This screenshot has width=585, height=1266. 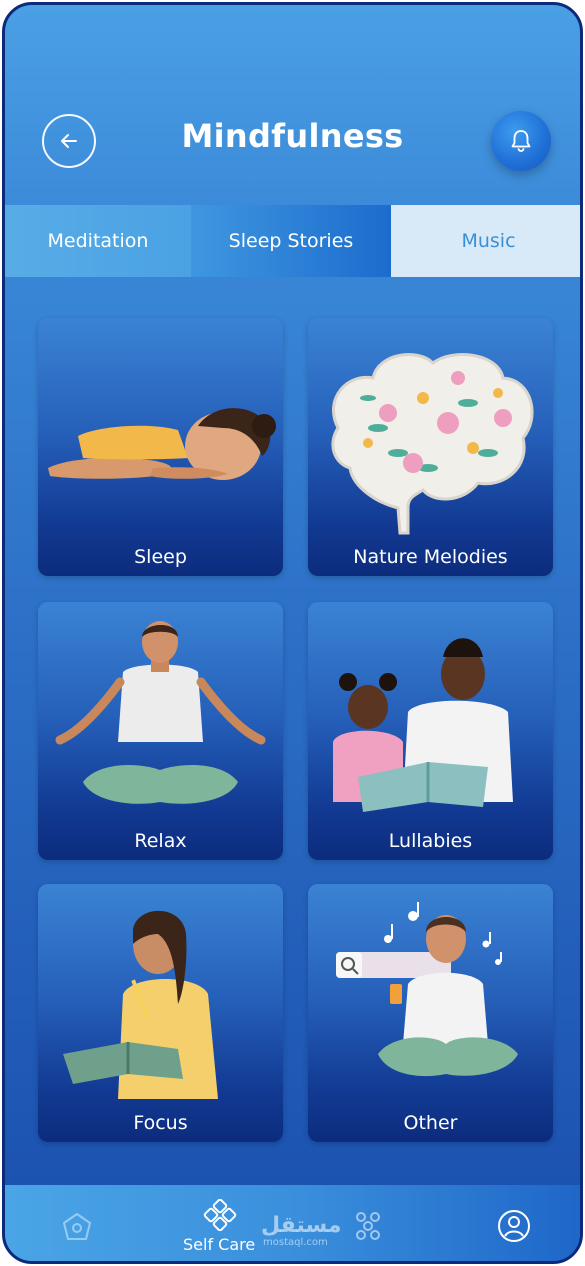 I want to click on floral-brain-illustration, so click(x=432, y=444).